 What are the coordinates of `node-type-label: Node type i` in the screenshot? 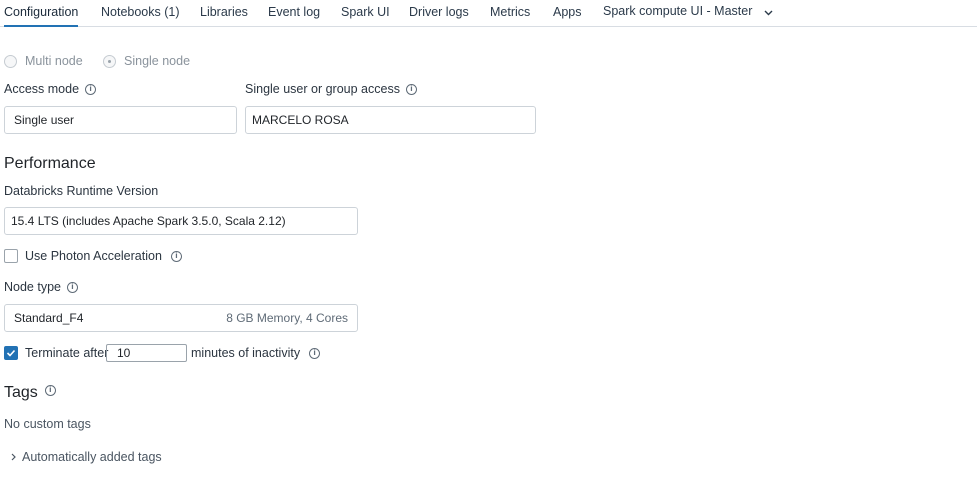 It's located at (41, 287).